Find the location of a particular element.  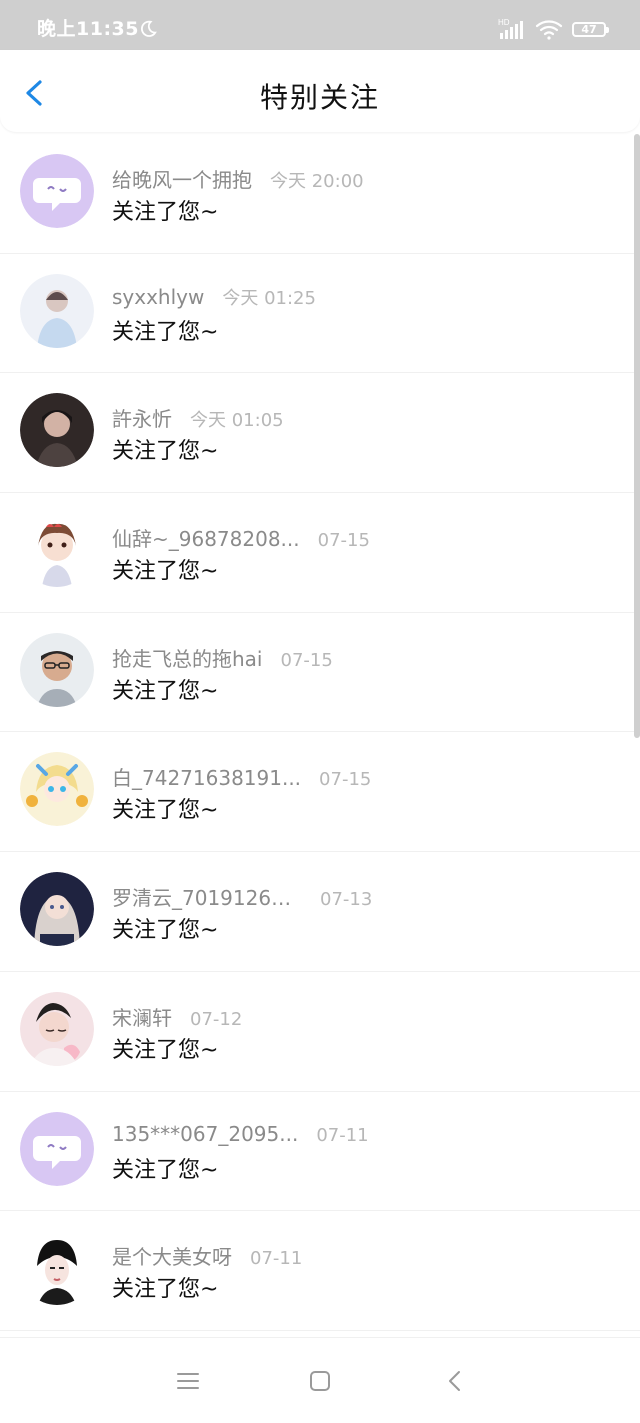

name-line: 给晚风一个拥抱 今天 20:00 is located at coordinates (238, 178).